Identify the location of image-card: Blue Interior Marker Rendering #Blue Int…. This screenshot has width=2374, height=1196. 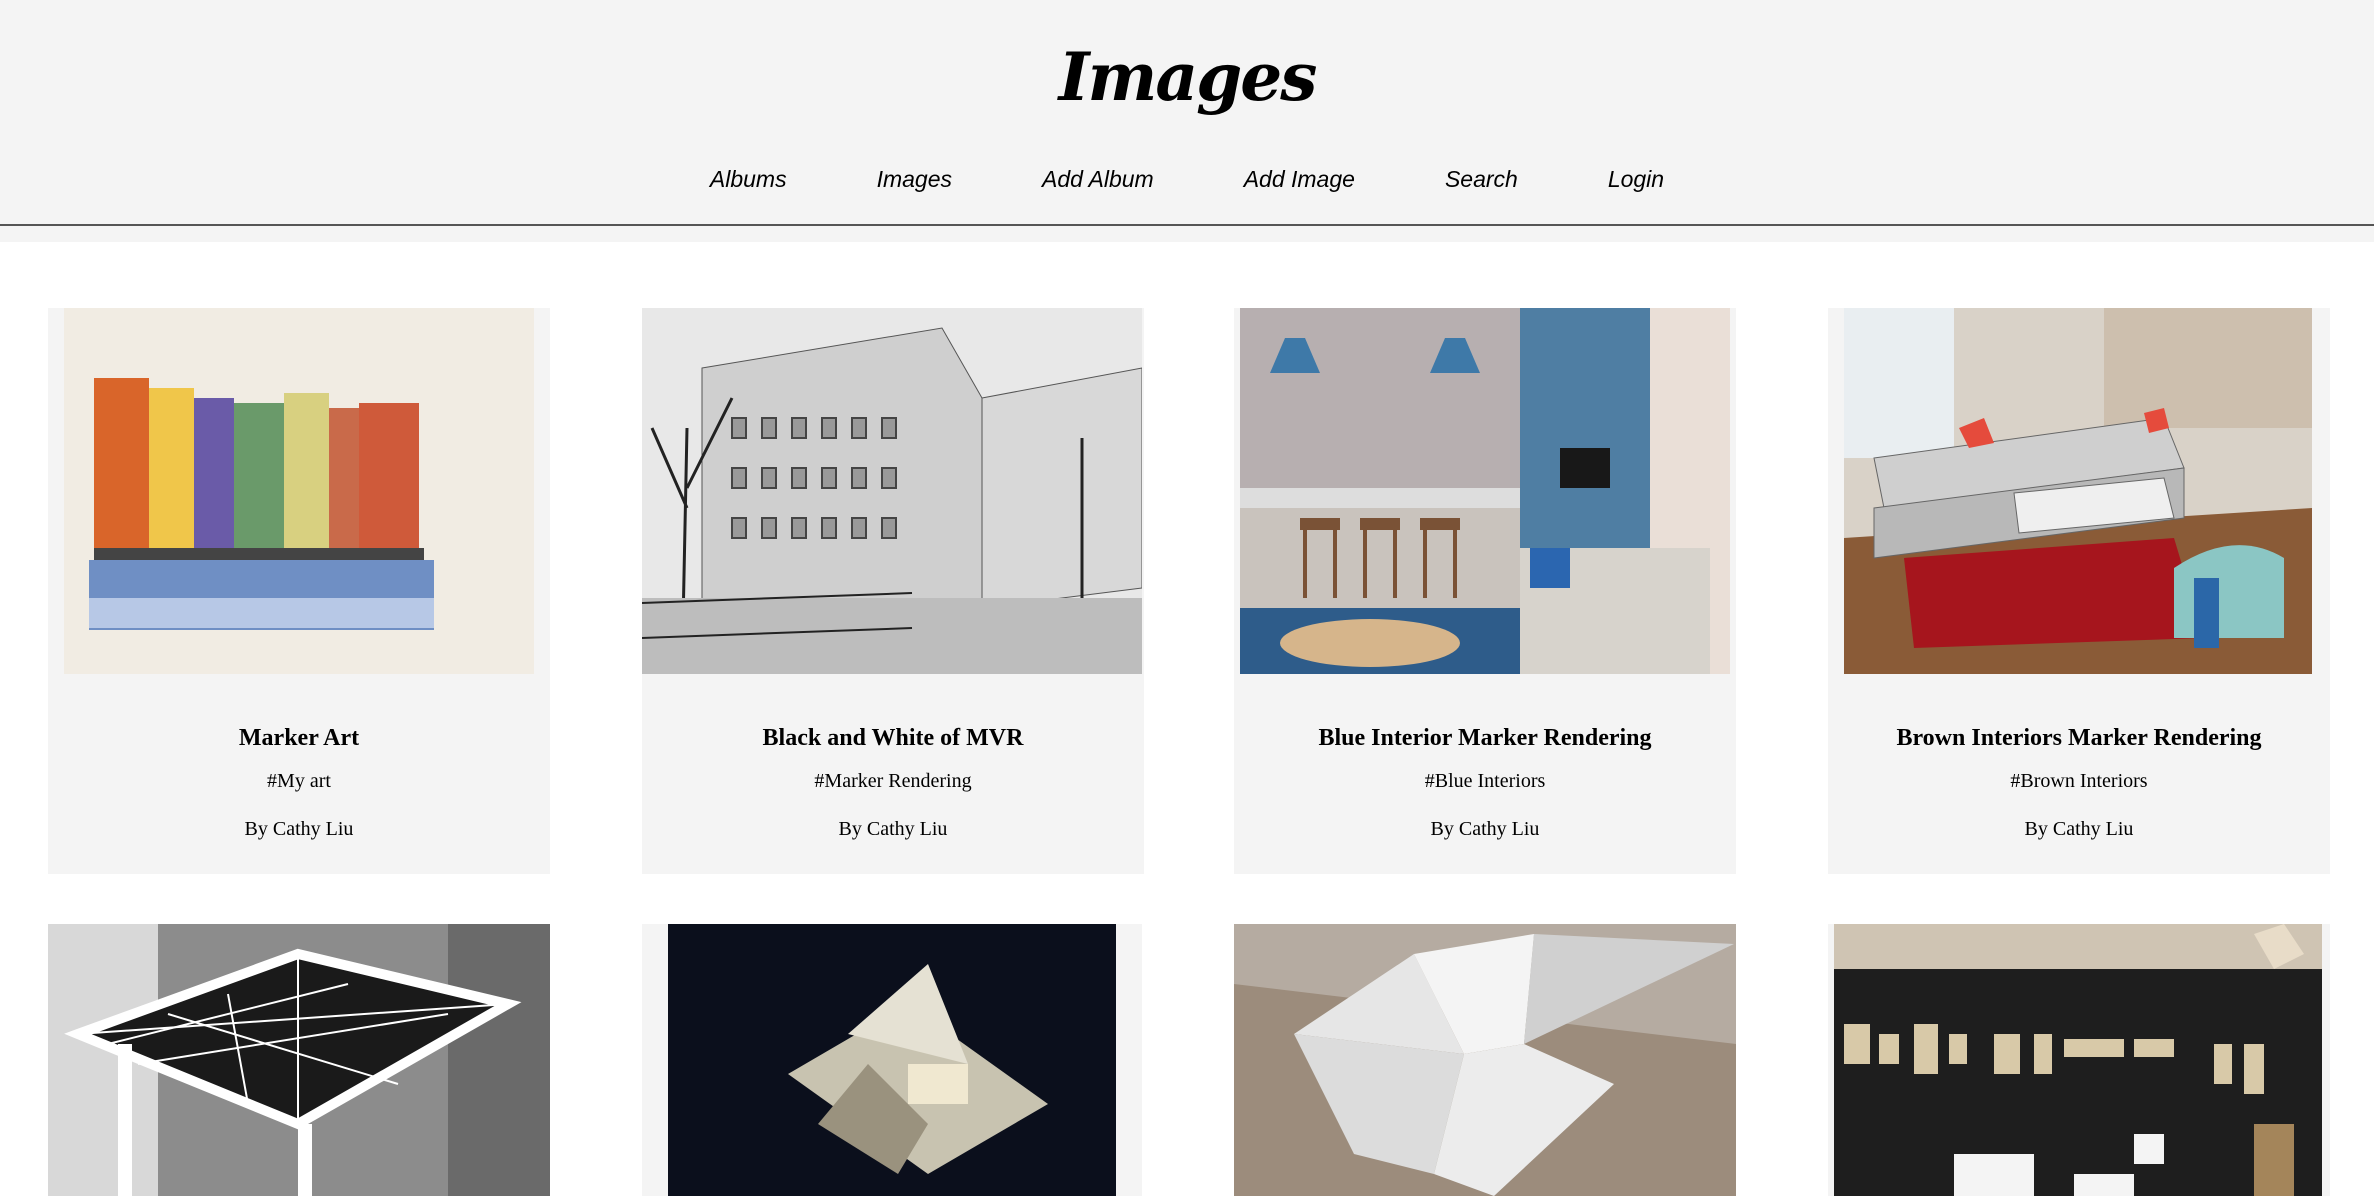
(1485, 591).